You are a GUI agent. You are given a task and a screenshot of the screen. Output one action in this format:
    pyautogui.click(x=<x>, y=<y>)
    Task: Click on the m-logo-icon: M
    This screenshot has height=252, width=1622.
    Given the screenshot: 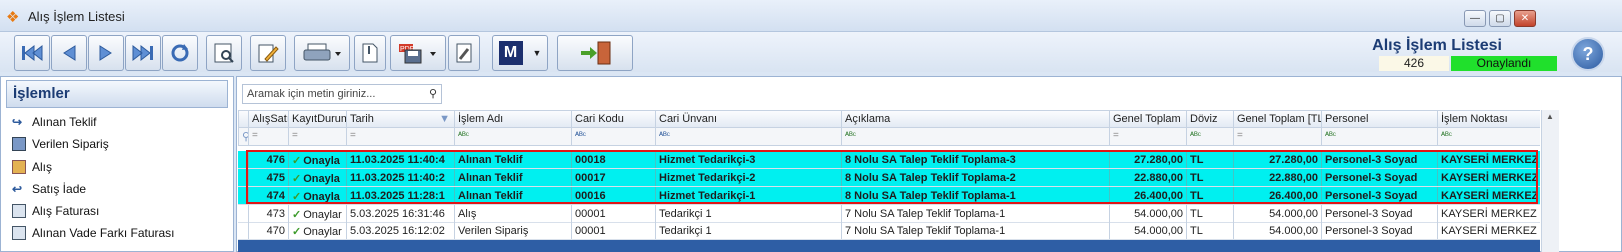 What is the action you would take?
    pyautogui.click(x=510, y=53)
    